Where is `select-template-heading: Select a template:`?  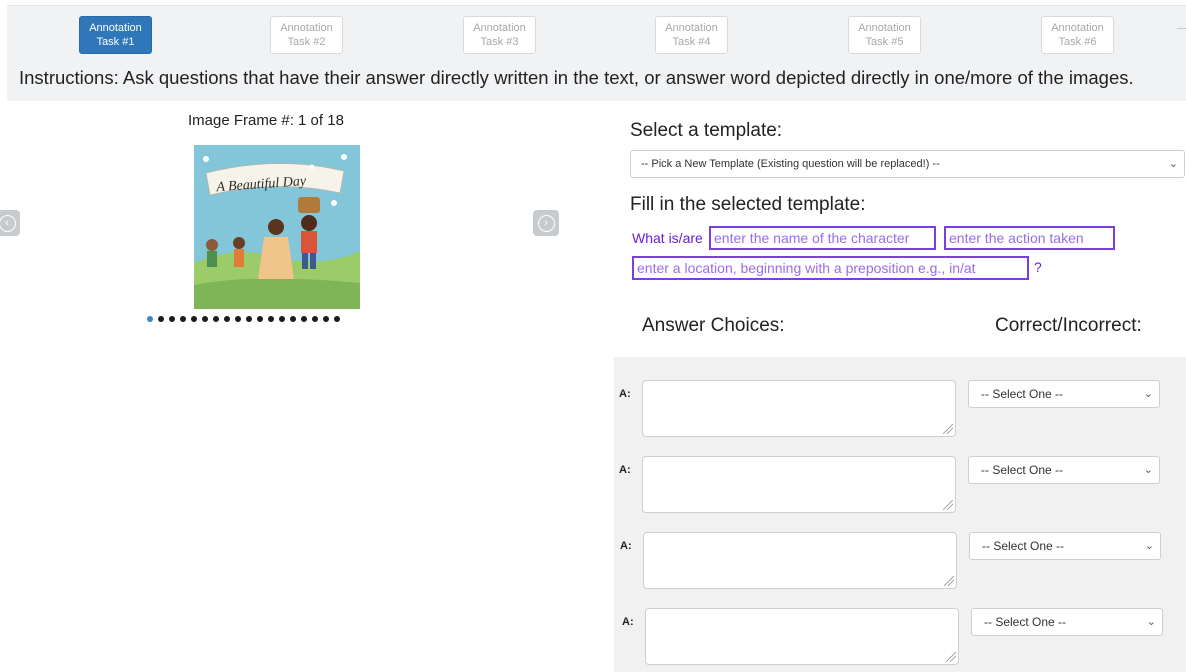 select-template-heading: Select a template: is located at coordinates (706, 130).